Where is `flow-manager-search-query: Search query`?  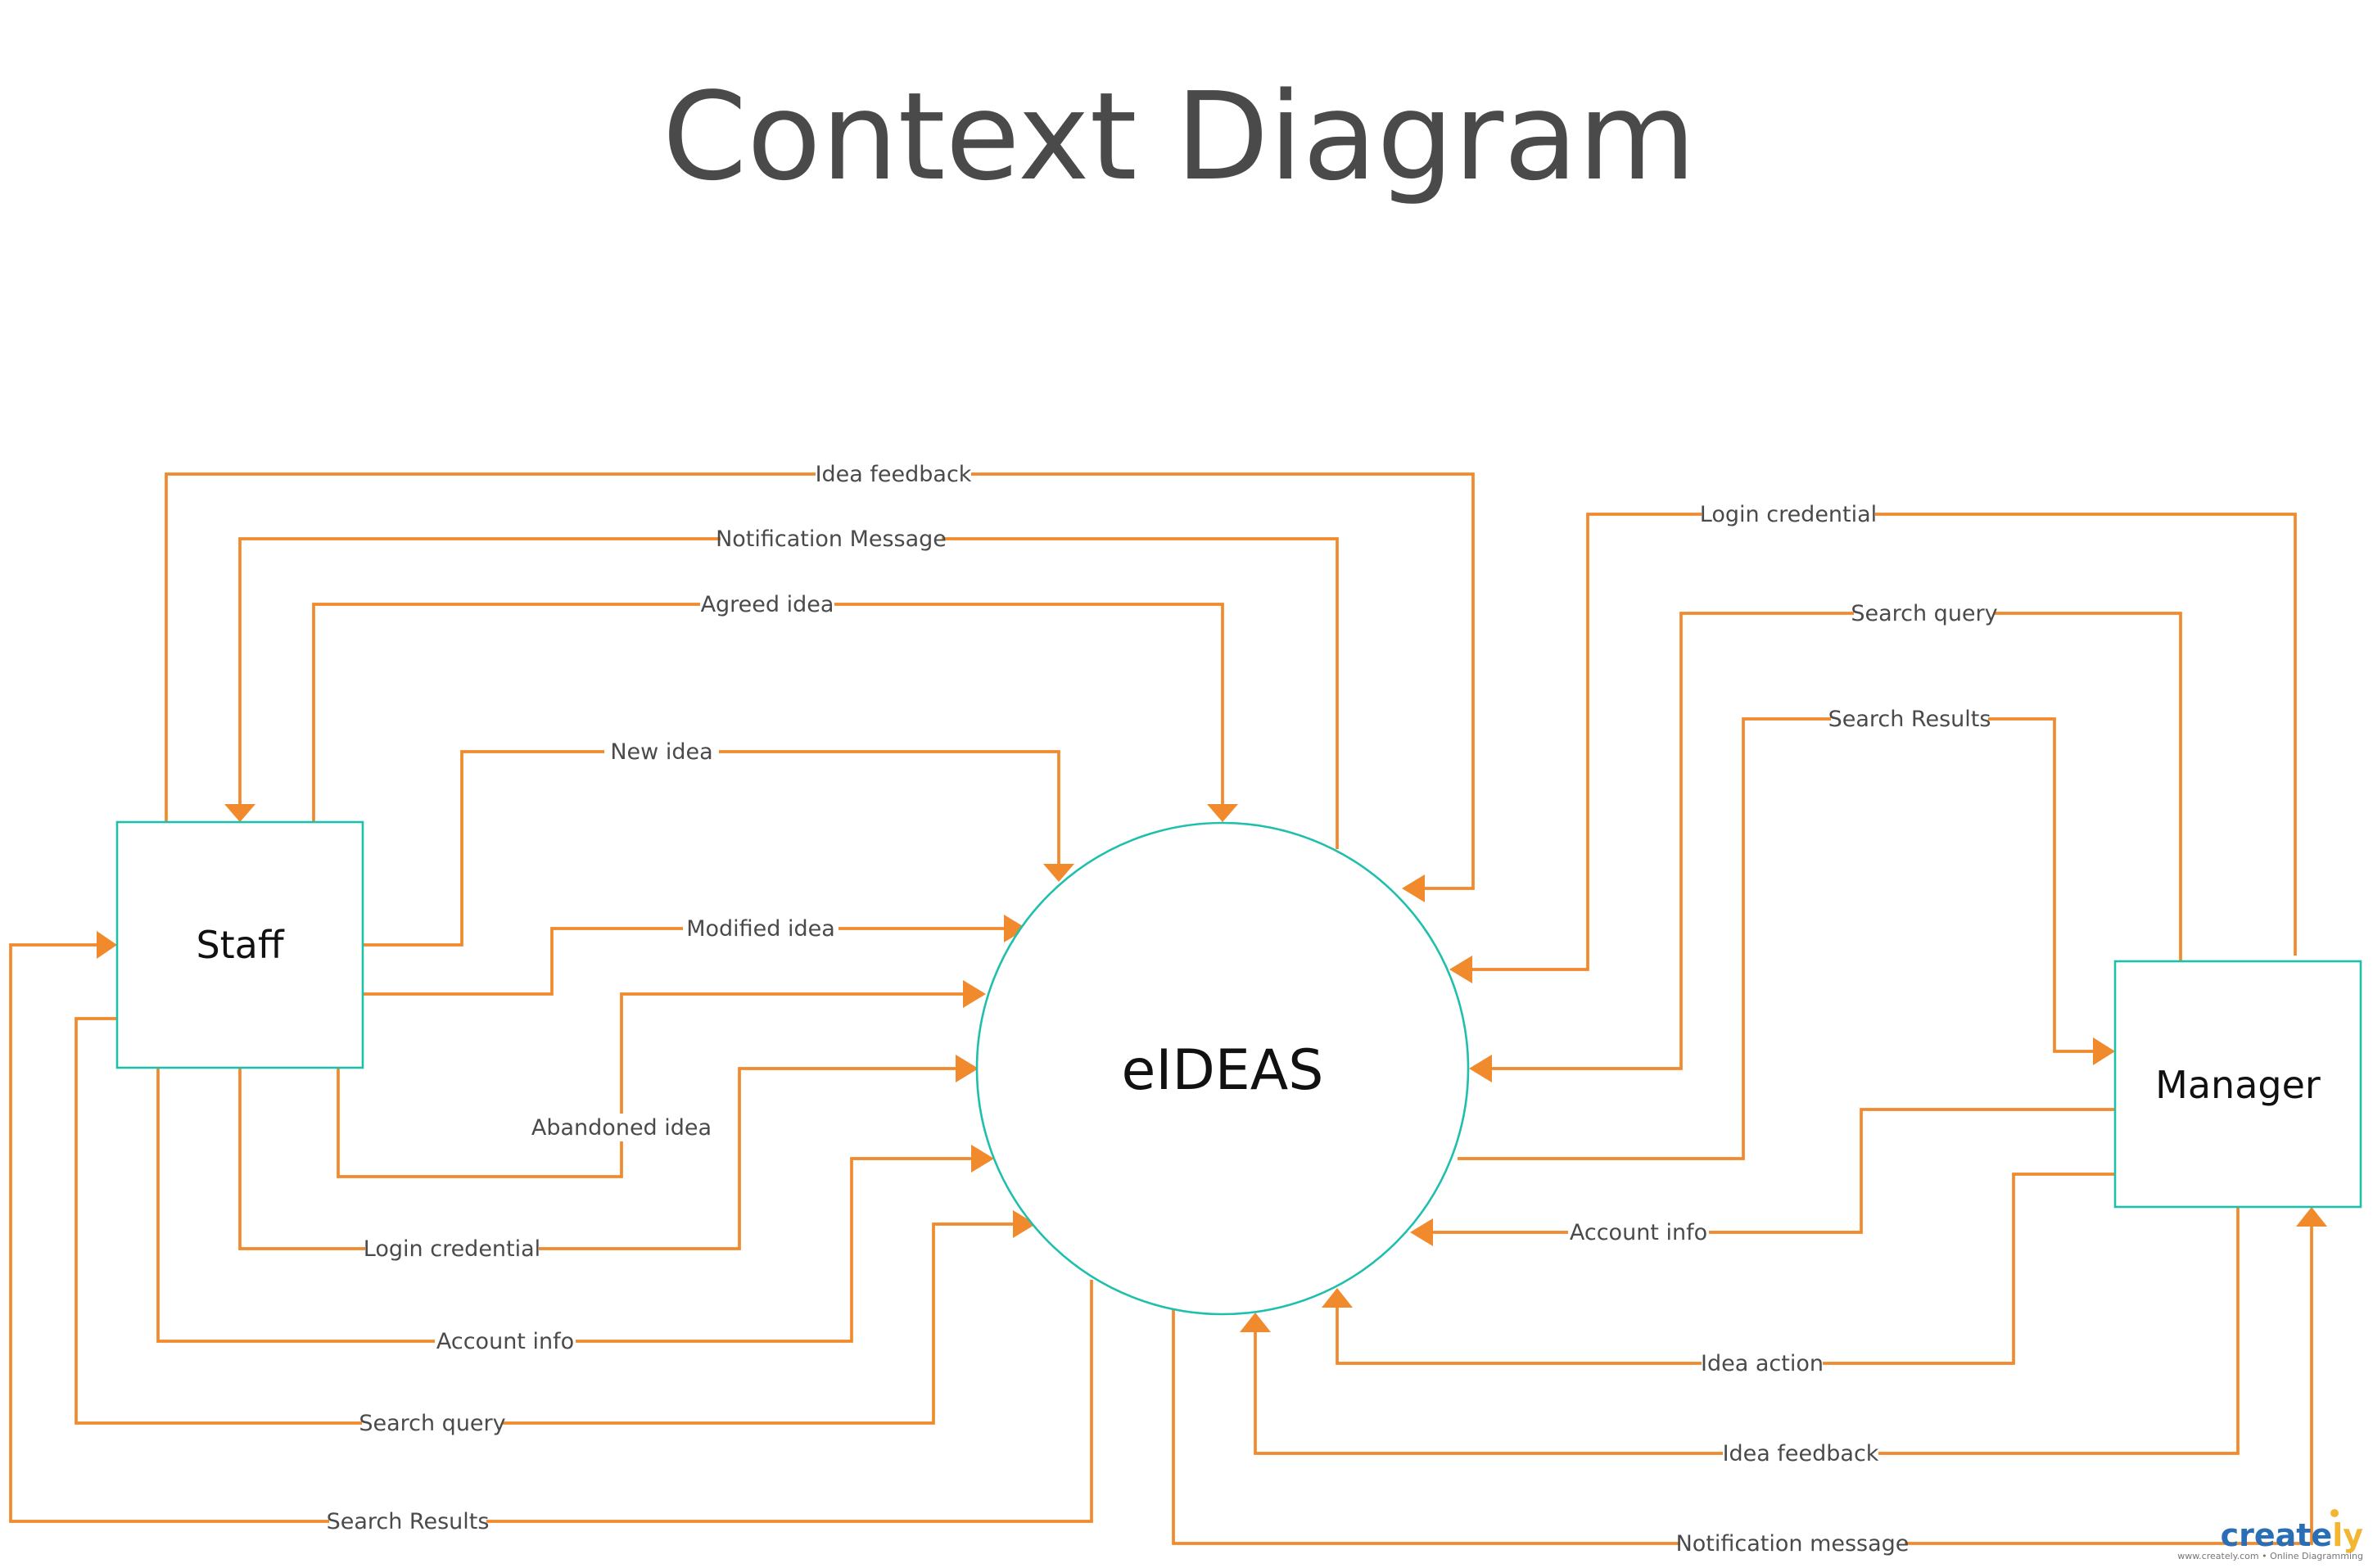
flow-manager-search-query: Search query is located at coordinates (1825, 840).